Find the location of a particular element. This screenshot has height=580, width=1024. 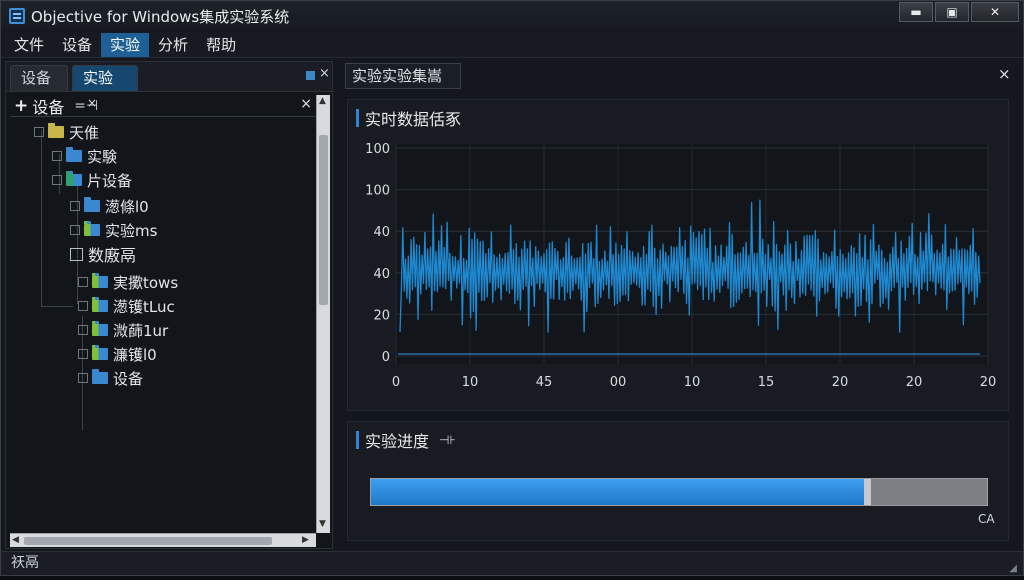

tree-node: 实験 is located at coordinates (84, 156).